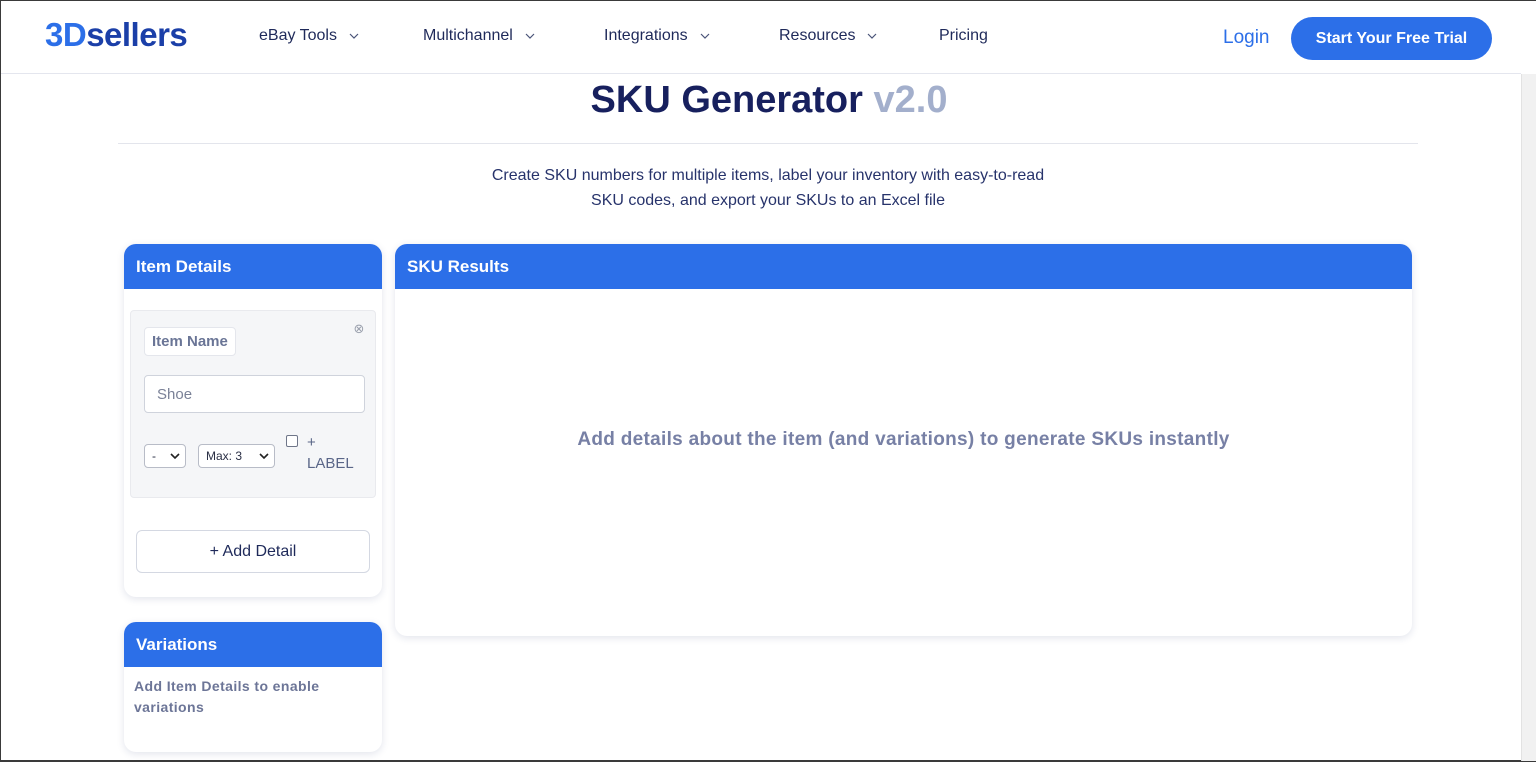 This screenshot has height=762, width=1536. What do you see at coordinates (253, 266) in the screenshot?
I see `item-details-heading: Item Details` at bounding box center [253, 266].